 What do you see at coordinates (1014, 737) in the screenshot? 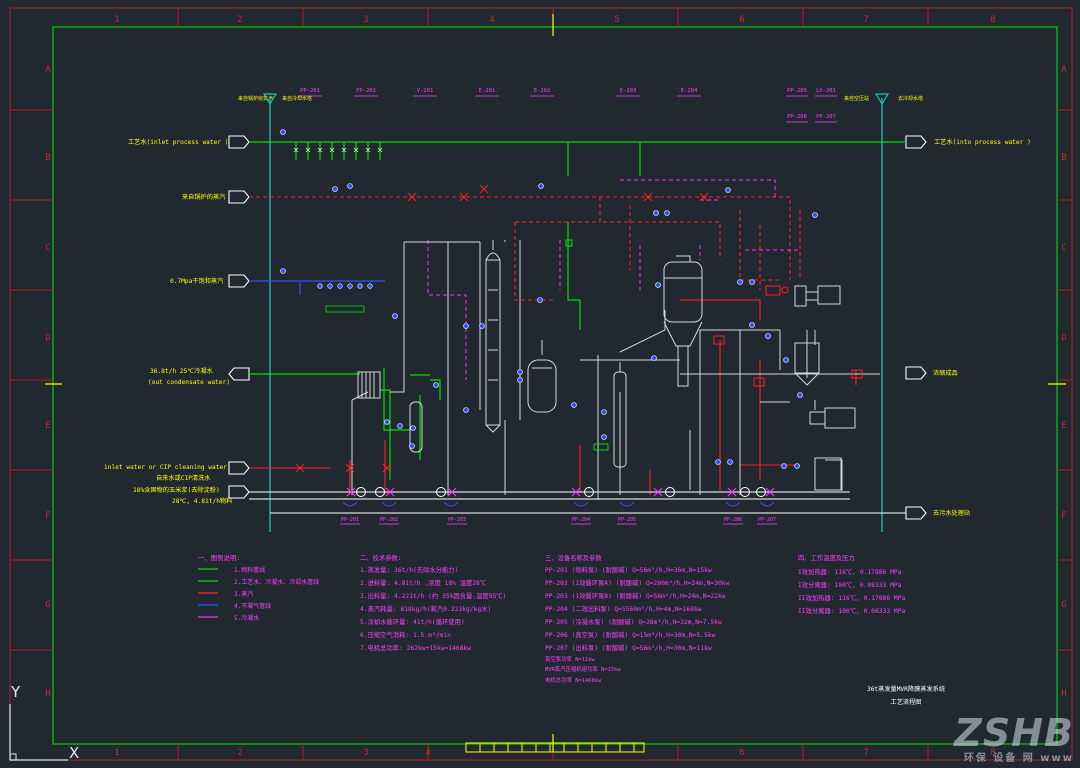
I see `watermark: ZSHB 环保 设备 网 www` at bounding box center [1014, 737].